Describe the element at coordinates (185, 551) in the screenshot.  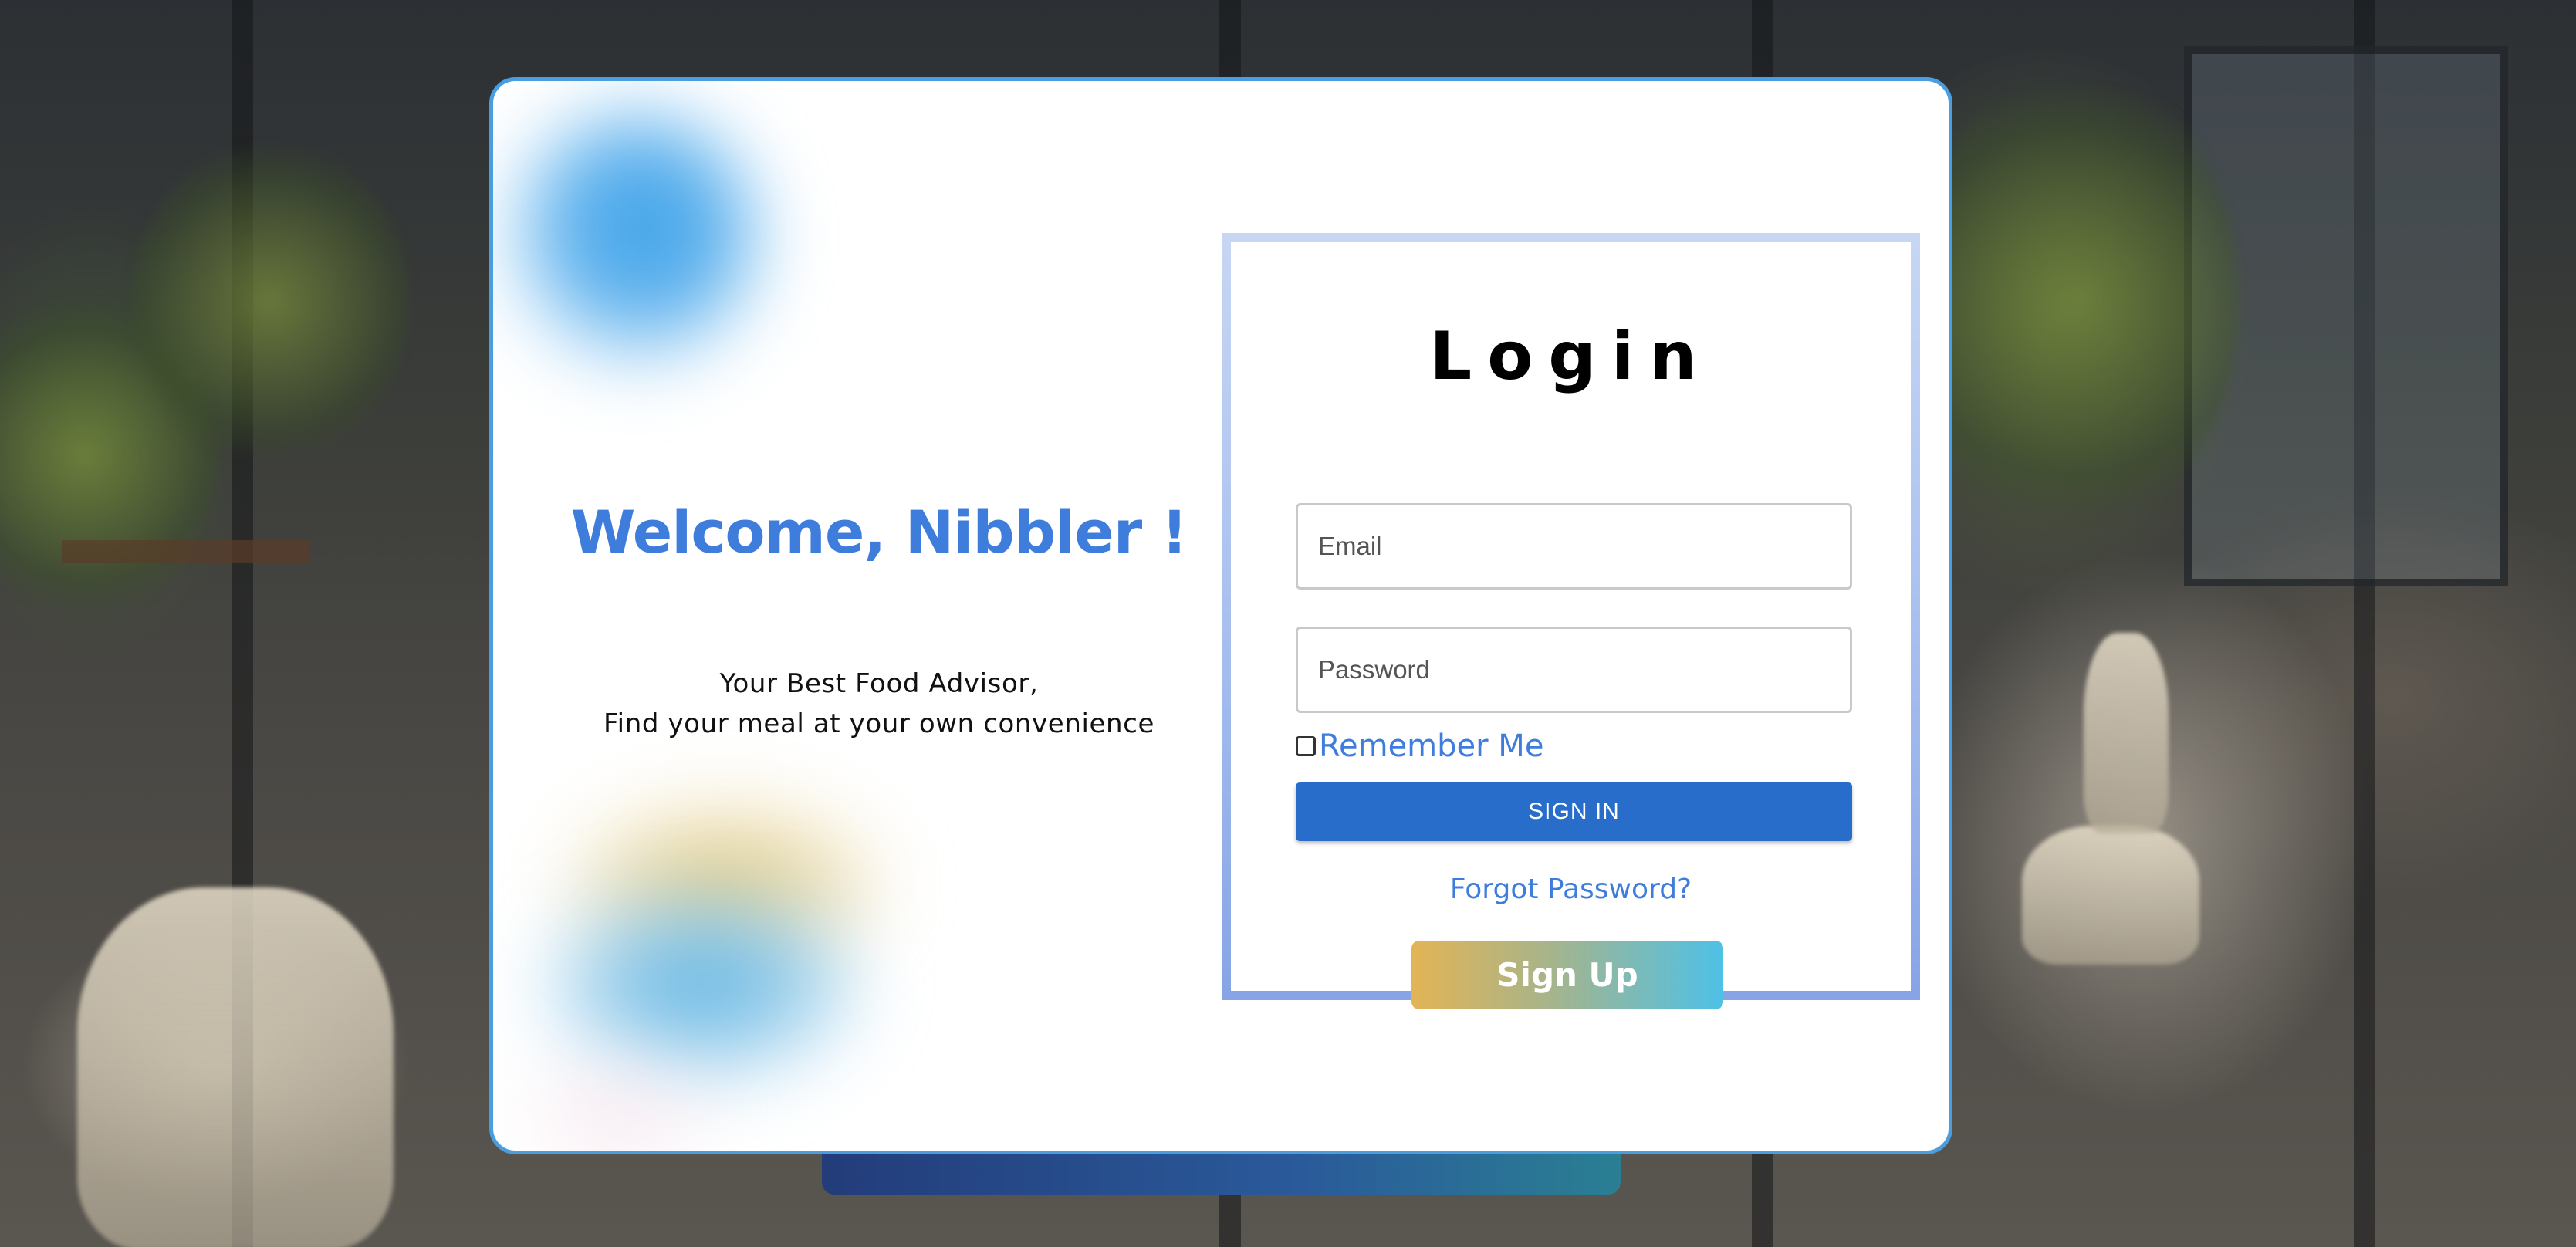
I see `background-shelf` at that location.